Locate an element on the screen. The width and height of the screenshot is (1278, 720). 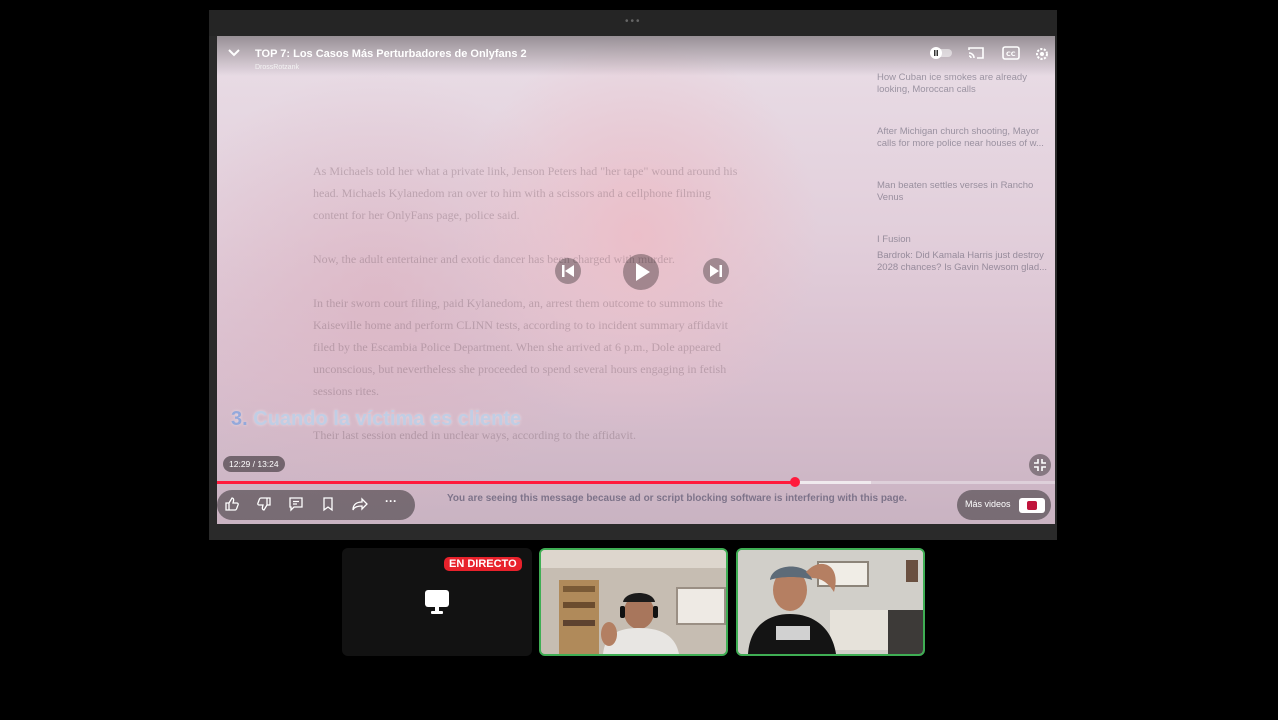
comments-icon is located at coordinates (296, 506).